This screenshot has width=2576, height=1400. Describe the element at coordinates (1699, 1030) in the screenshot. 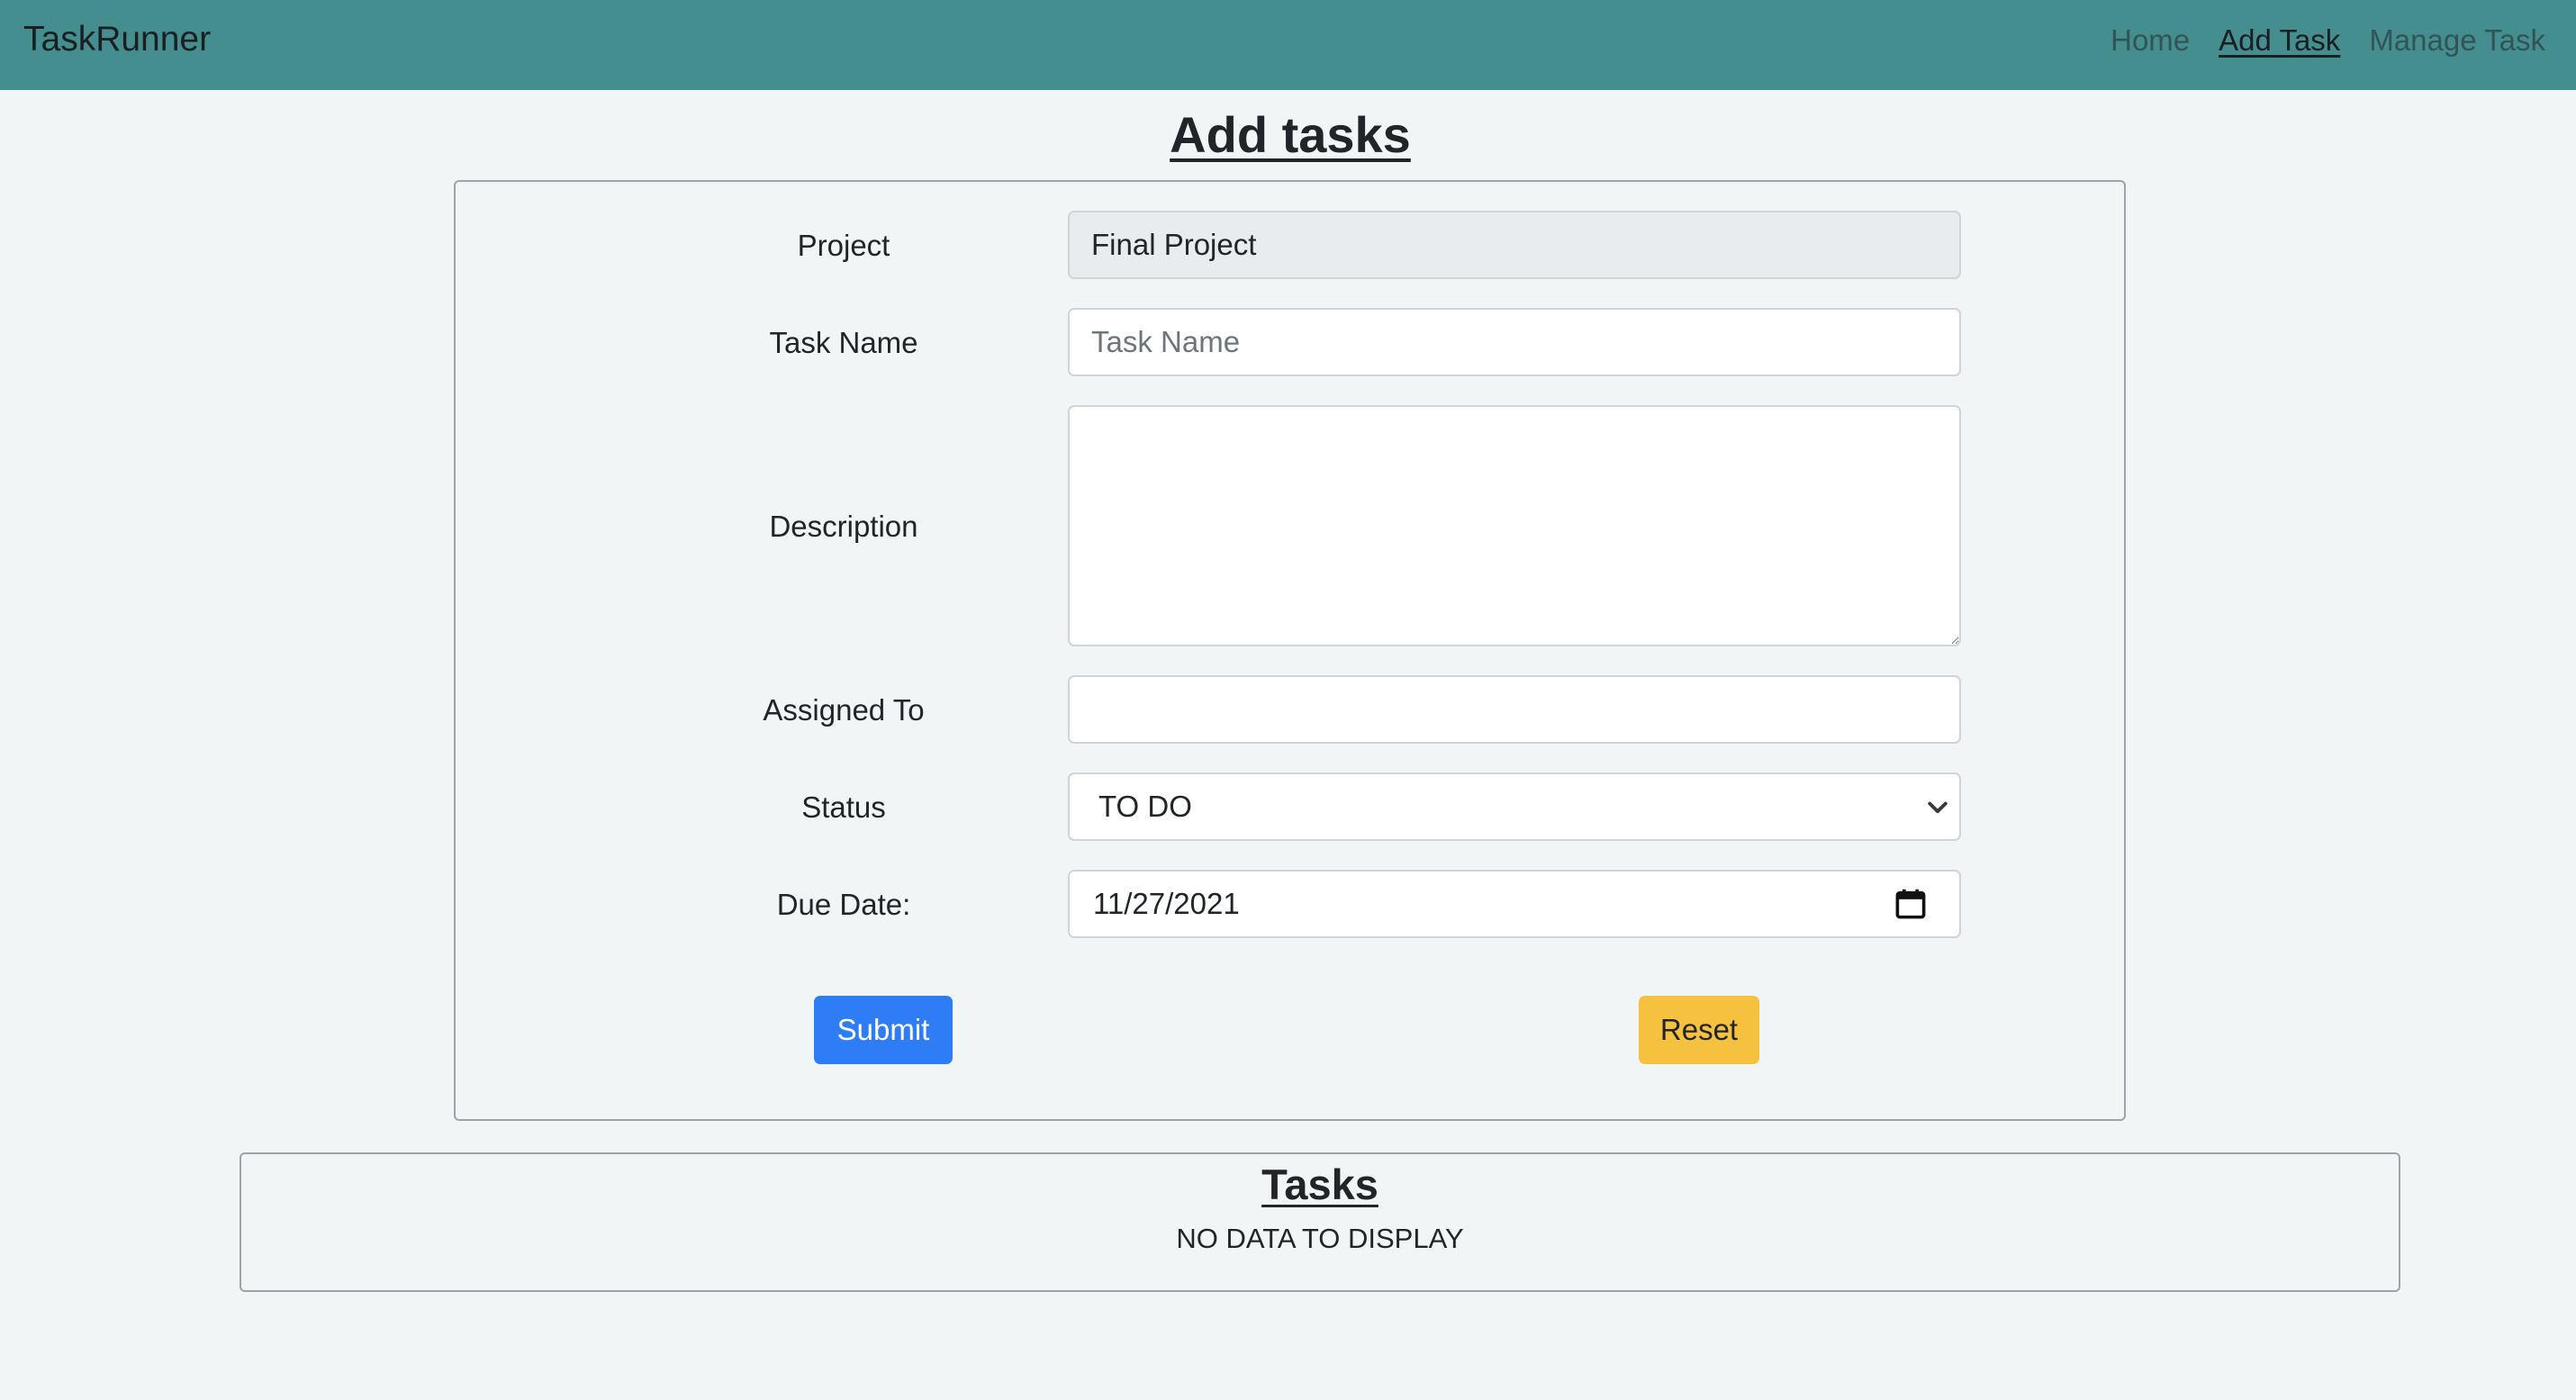

I see `reset-button: Reset` at that location.